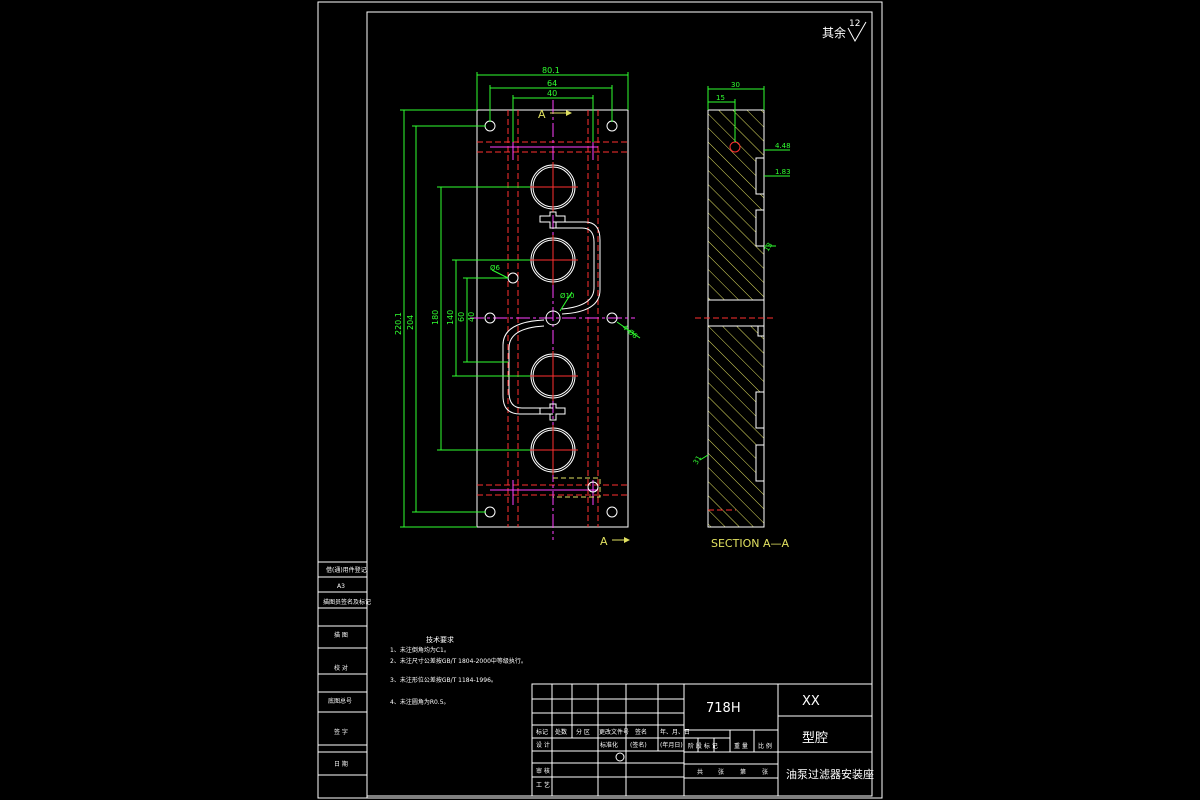 The height and width of the screenshot is (800, 1200). Describe the element at coordinates (440, 639) in the screenshot. I see `tech-notes-title: 技术要求` at that location.